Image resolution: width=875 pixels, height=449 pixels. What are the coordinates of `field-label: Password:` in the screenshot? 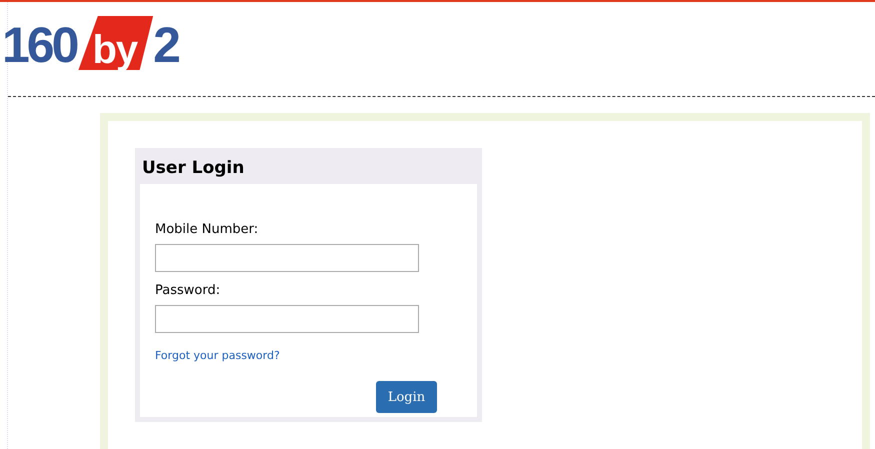 It's located at (188, 290).